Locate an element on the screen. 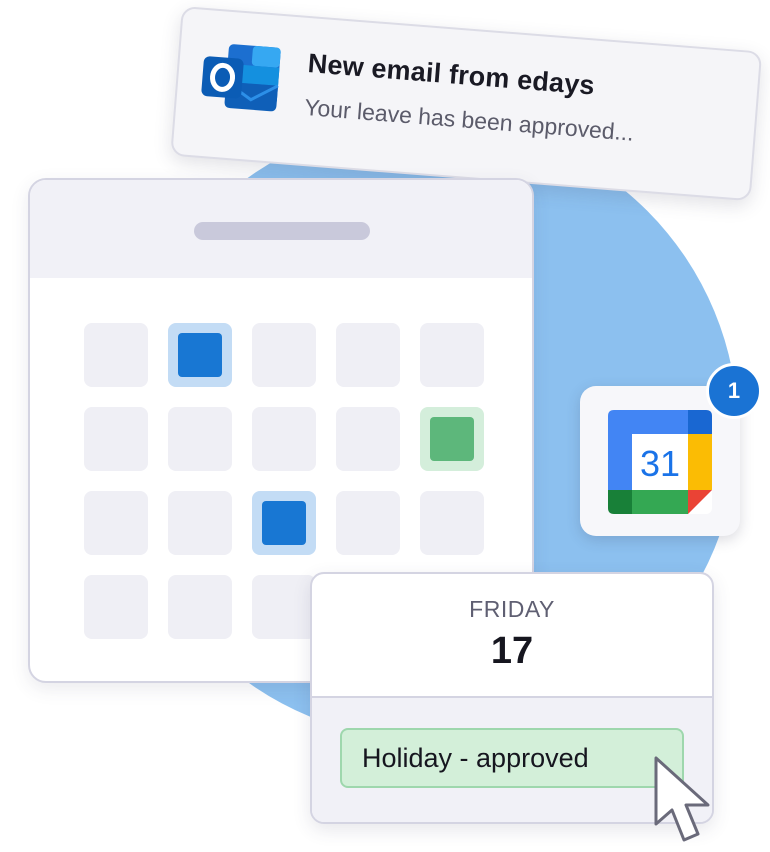 Image resolution: width=770 pixels, height=852 pixels. calendar-day-cell-selected-green is located at coordinates (452, 439).